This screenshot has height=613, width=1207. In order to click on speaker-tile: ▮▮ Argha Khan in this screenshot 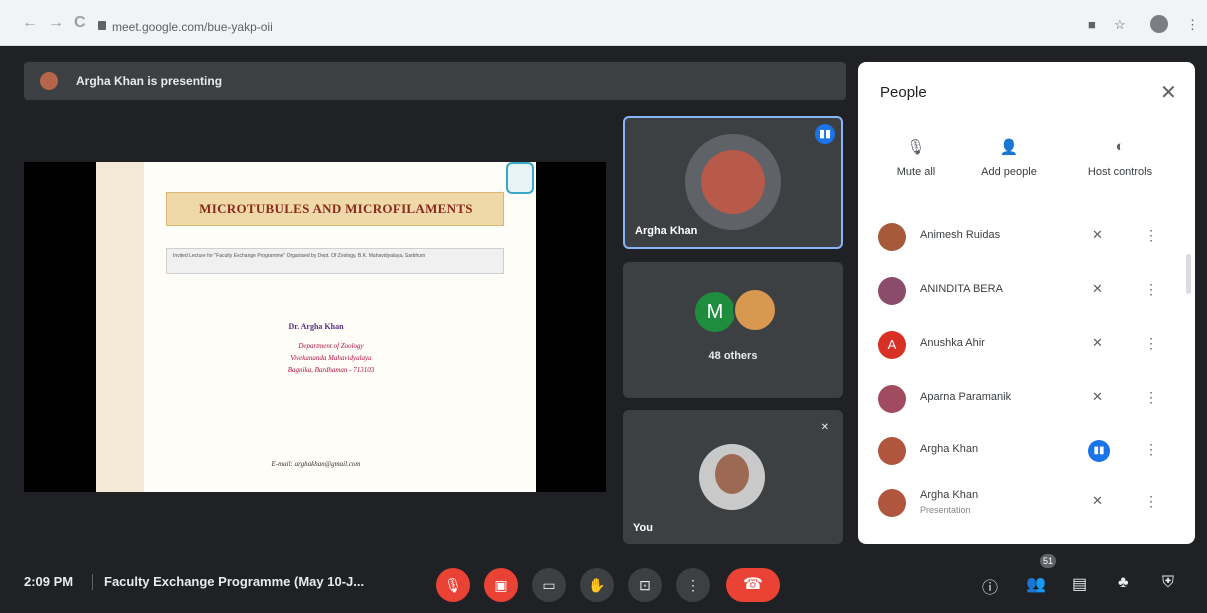, I will do `click(733, 182)`.